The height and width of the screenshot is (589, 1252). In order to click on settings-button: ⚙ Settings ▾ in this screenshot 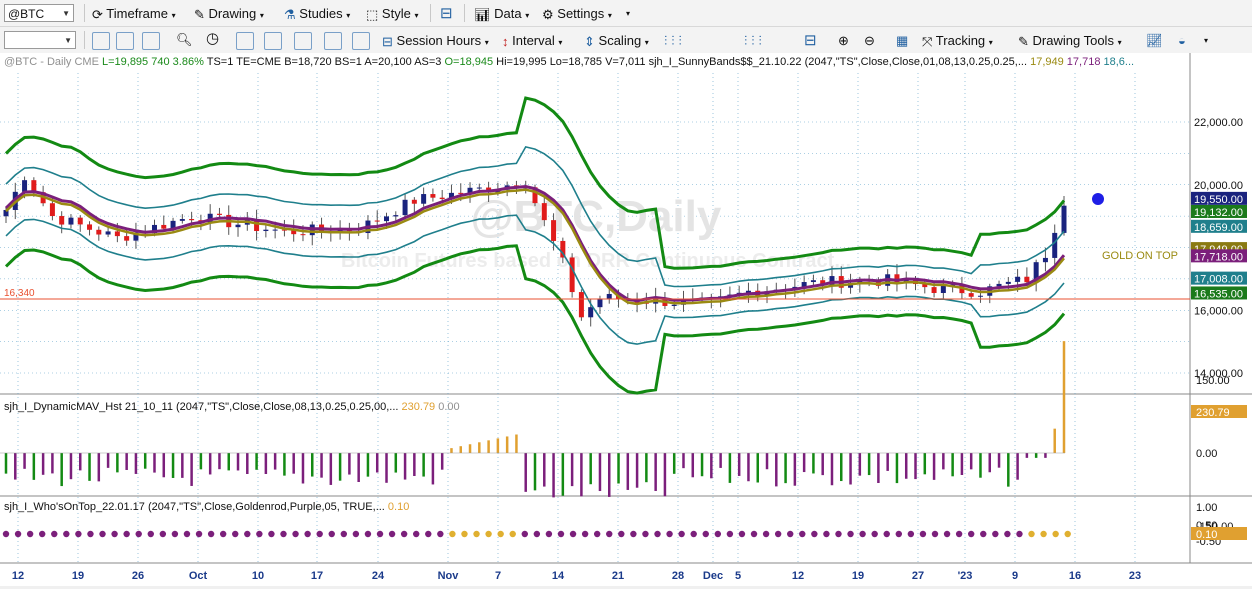, I will do `click(577, 14)`.